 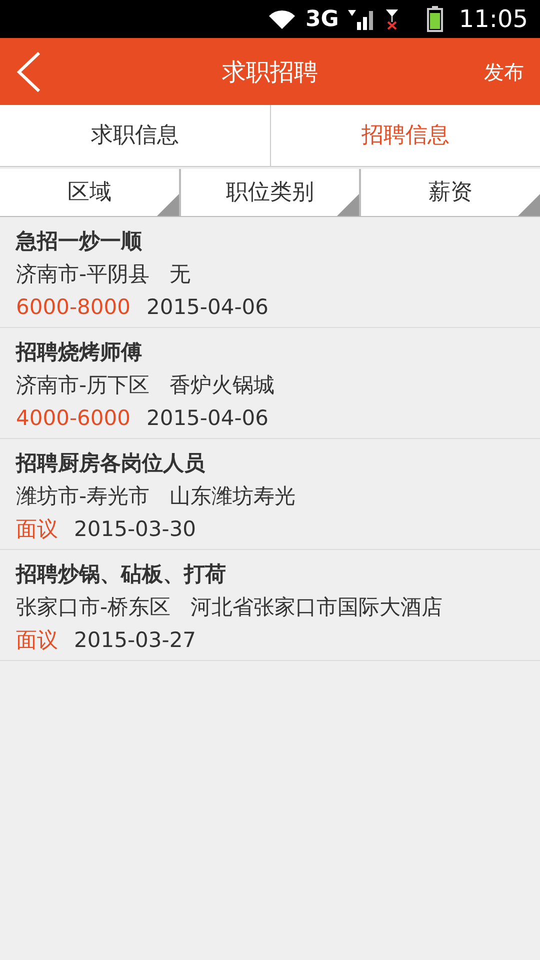 I want to click on filter-dropdown: 薪资, so click(x=450, y=192).